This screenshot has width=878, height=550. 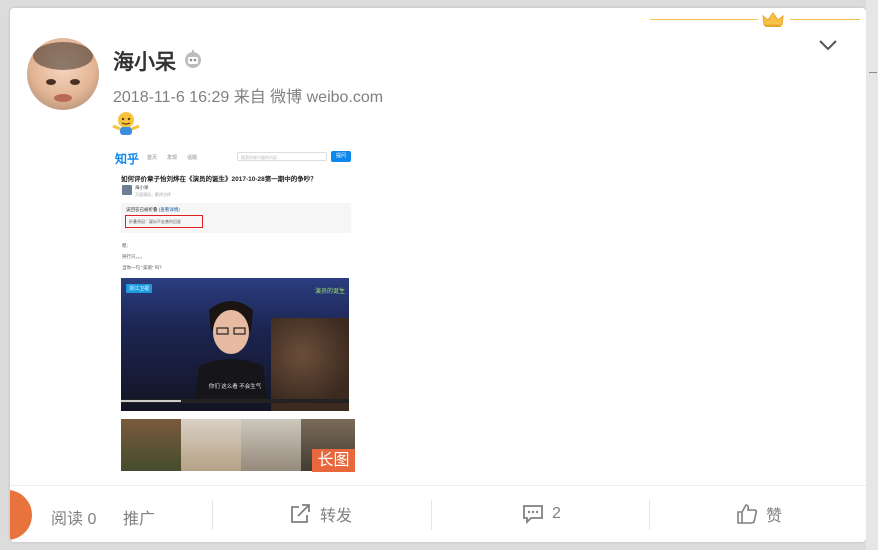 I want to click on comment-button: 2, so click(x=541, y=514).